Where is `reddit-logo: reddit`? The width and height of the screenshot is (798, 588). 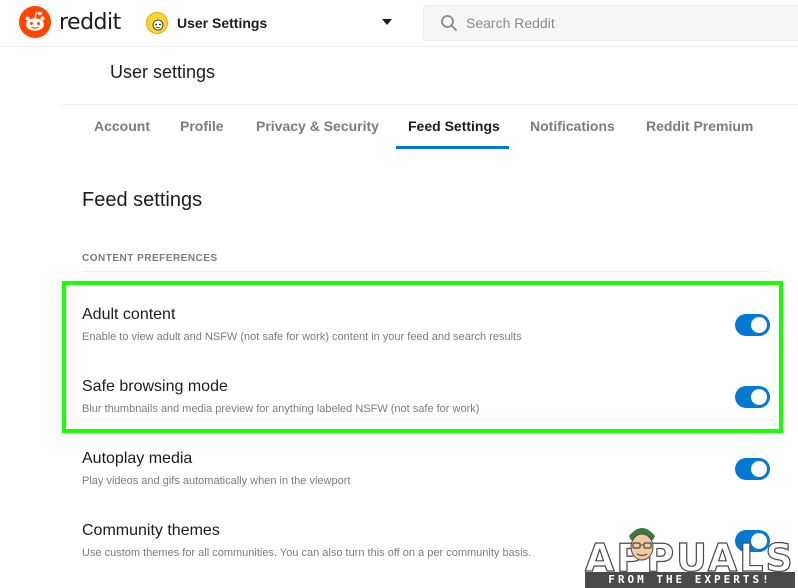
reddit-logo: reddit is located at coordinates (70, 22).